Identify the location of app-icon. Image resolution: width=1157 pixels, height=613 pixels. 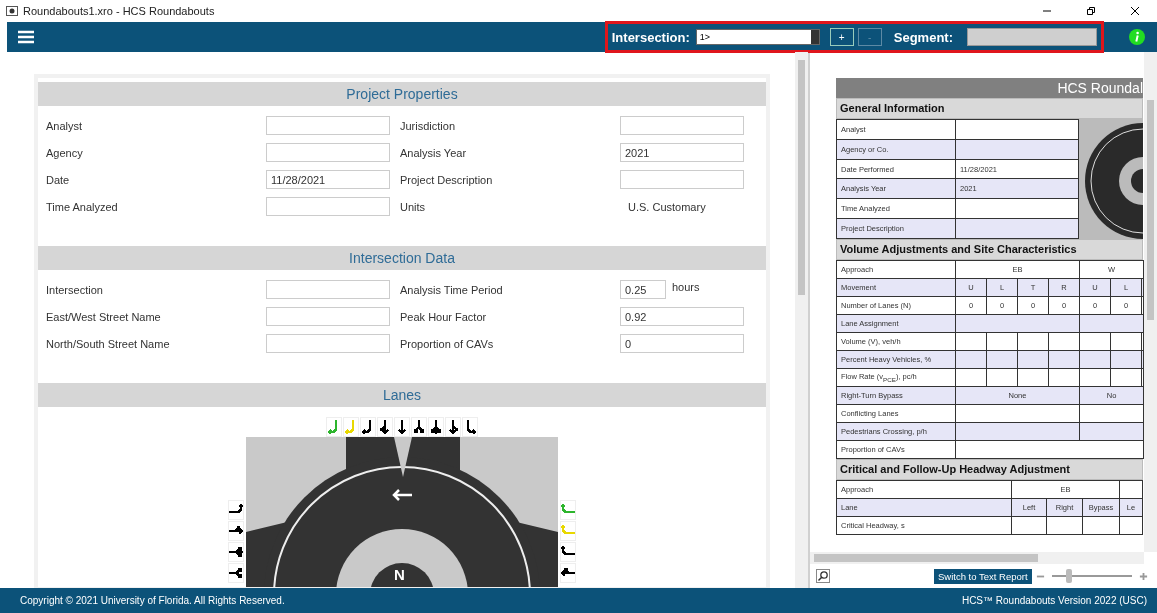
(12, 11).